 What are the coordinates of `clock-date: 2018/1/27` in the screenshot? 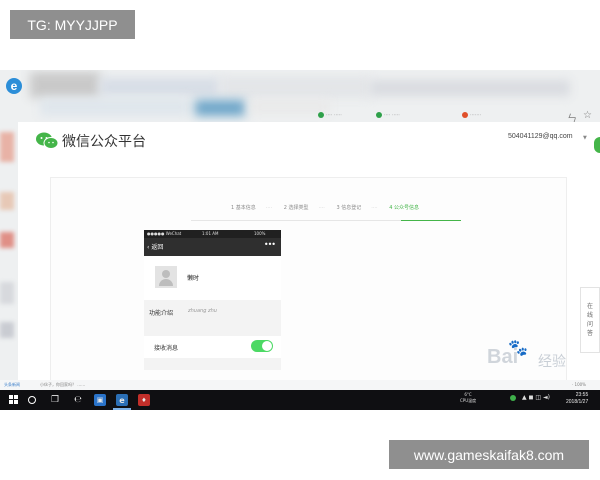 It's located at (577, 402).